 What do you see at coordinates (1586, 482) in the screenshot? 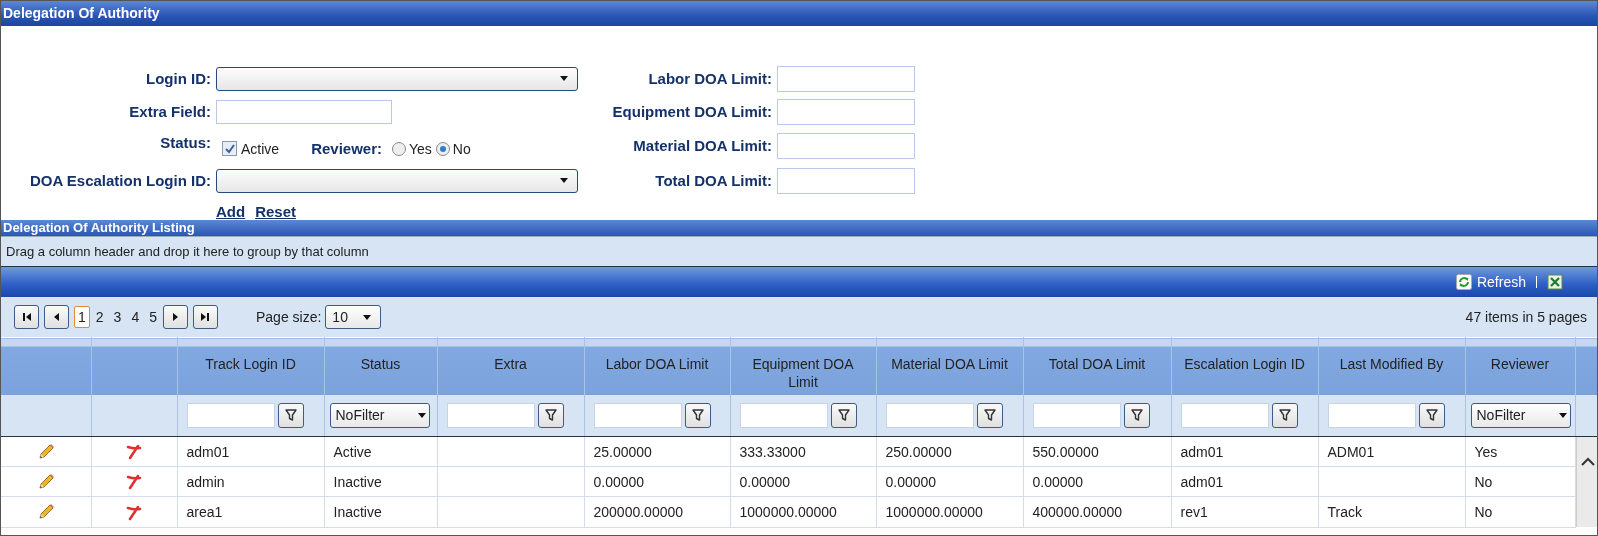
I see `scrollbar` at bounding box center [1586, 482].